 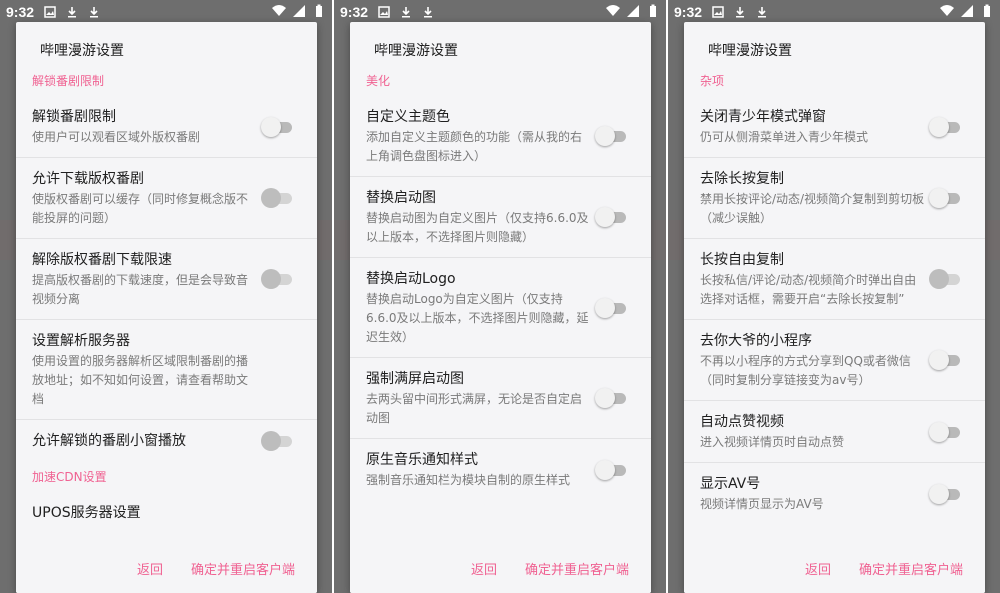 I want to click on settings-item: 强制满屏启动图去两头留中间形式满屏，无论是否自定启动图, so click(x=500, y=398).